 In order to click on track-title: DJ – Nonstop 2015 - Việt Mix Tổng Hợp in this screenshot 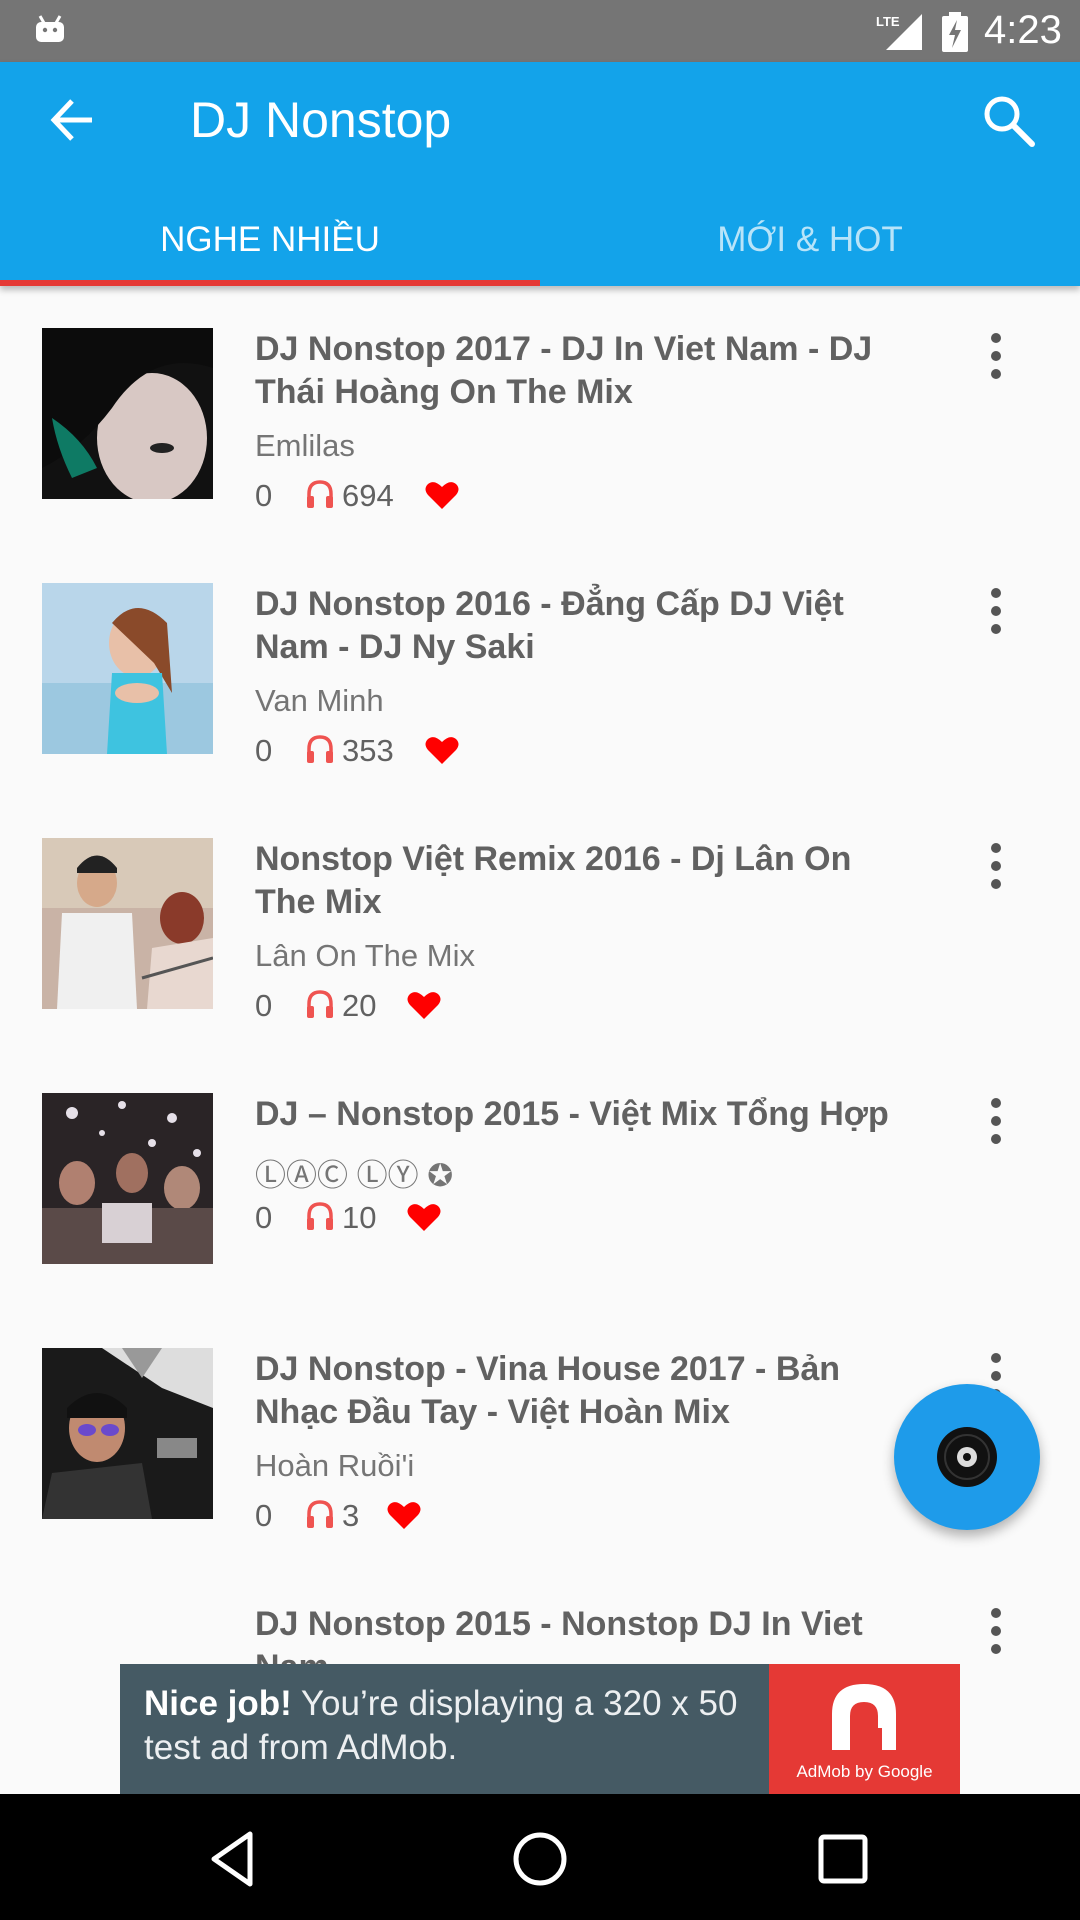, I will do `click(572, 1114)`.